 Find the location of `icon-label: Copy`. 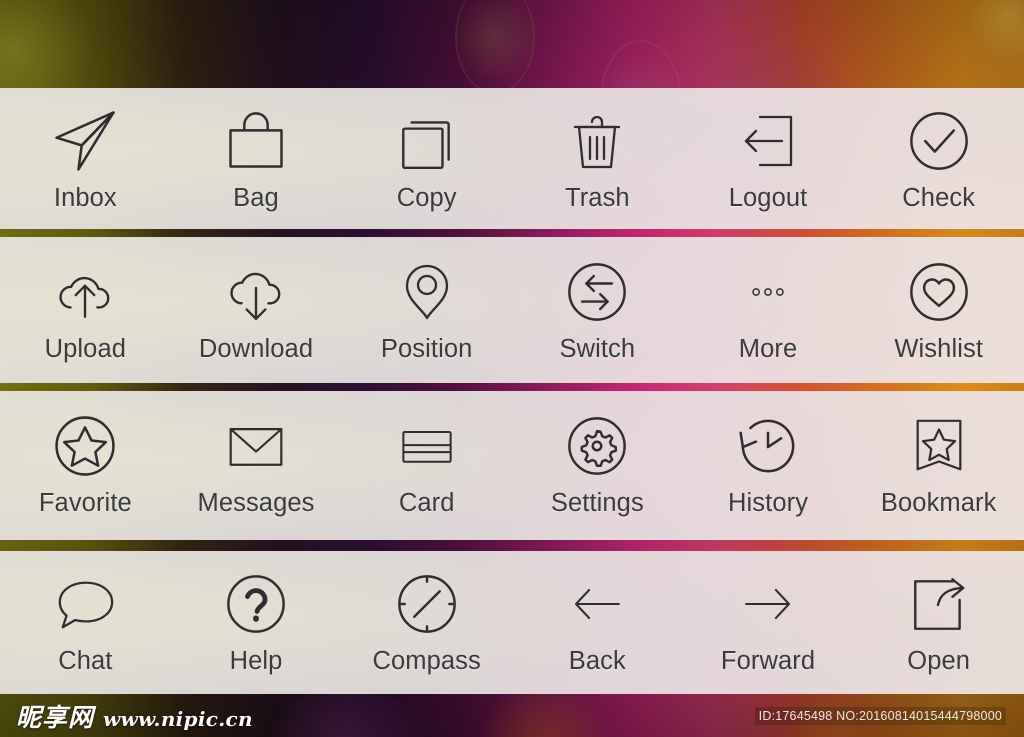

icon-label: Copy is located at coordinates (426, 198).